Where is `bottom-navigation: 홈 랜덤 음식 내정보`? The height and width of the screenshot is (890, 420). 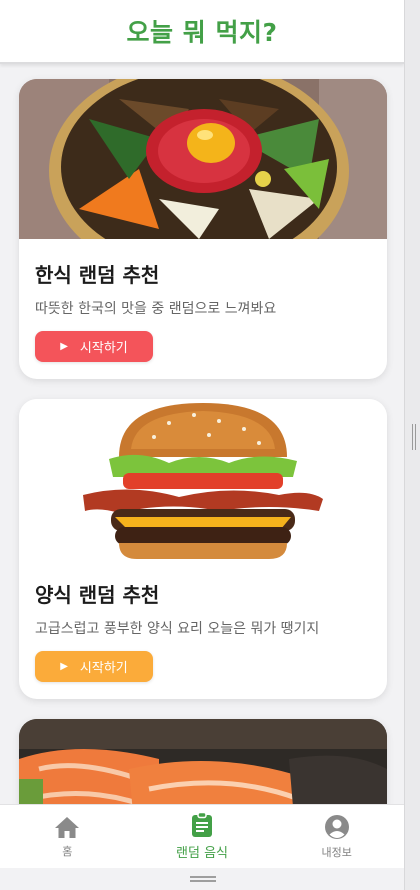 bottom-navigation: 홈 랜덤 음식 내정보 is located at coordinates (202, 836).